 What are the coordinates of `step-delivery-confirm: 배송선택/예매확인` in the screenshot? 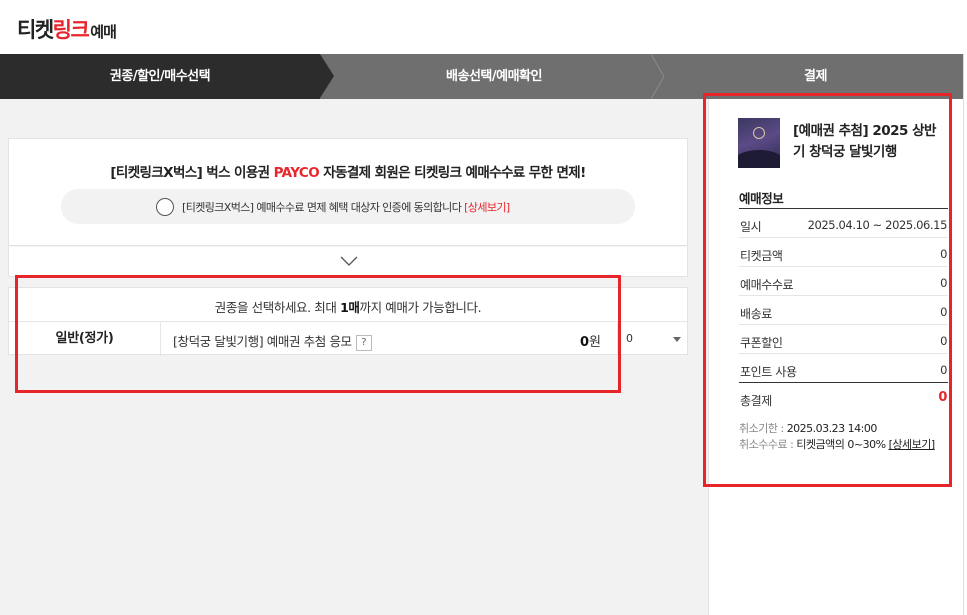 It's located at (494, 76).